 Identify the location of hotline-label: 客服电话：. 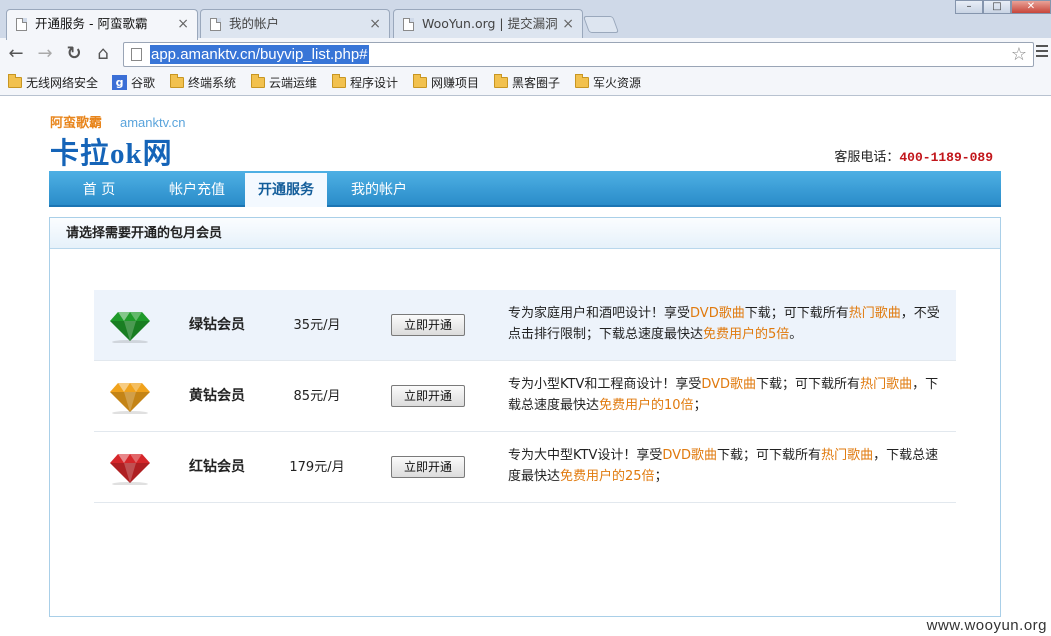
(867, 157).